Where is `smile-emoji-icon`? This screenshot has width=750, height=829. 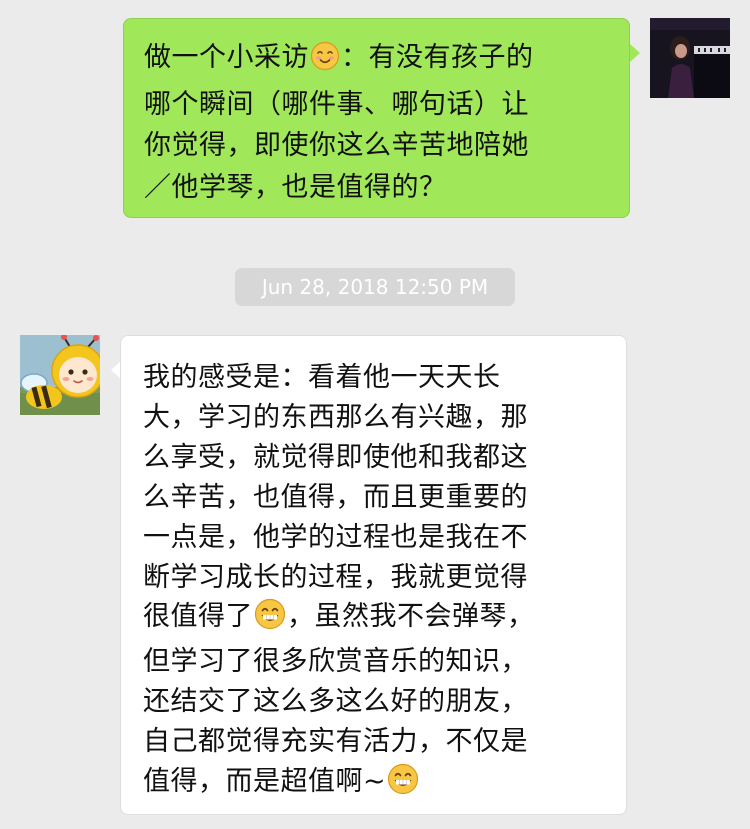 smile-emoji-icon is located at coordinates (325, 62).